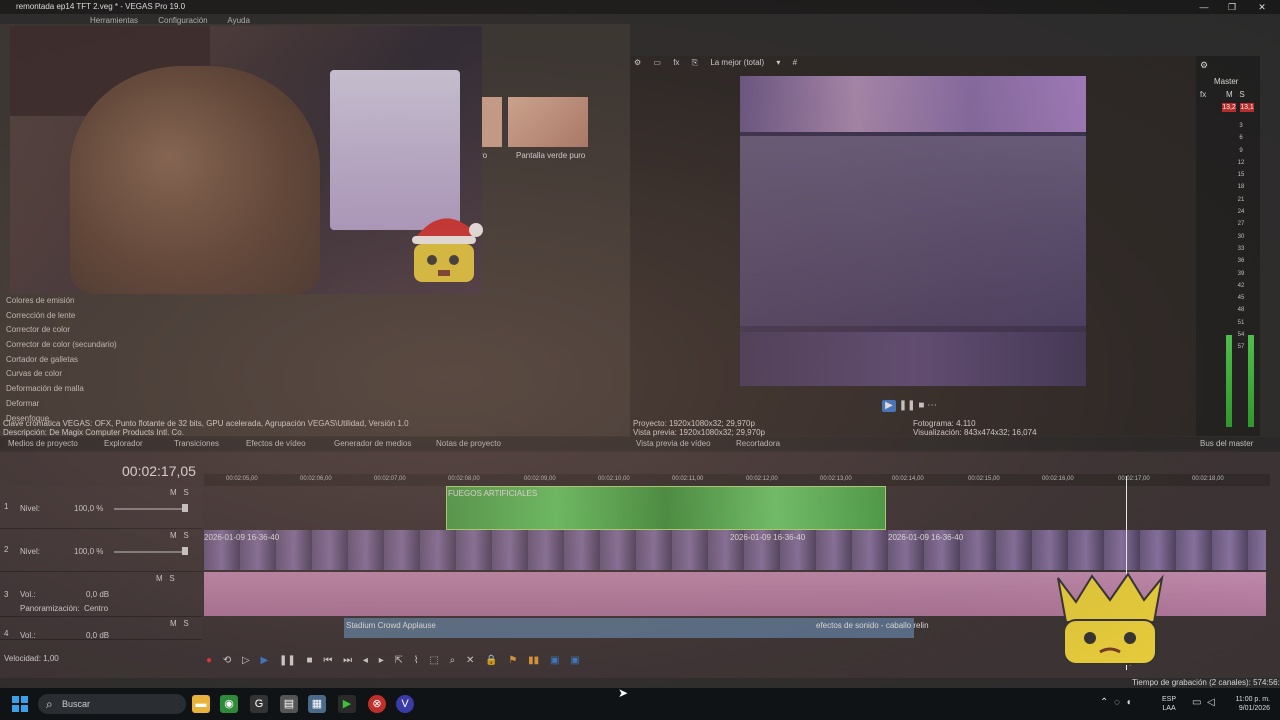  Describe the element at coordinates (229, 704) in the screenshot. I see `chrome-icon: ◉` at that location.